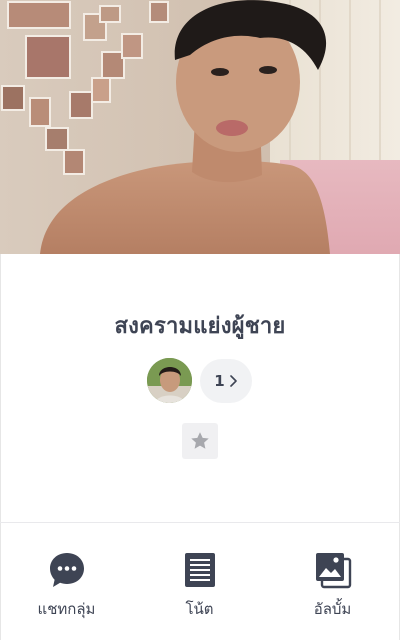 The image size is (400, 640). What do you see at coordinates (200, 326) in the screenshot?
I see `group-name: สงครามแย่งผู้ชาย` at bounding box center [200, 326].